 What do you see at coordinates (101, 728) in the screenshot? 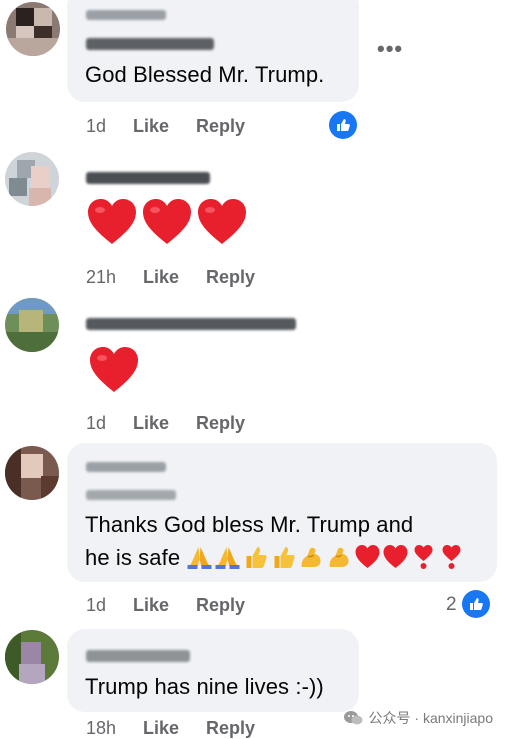
I see `comment-time: 18h` at bounding box center [101, 728].